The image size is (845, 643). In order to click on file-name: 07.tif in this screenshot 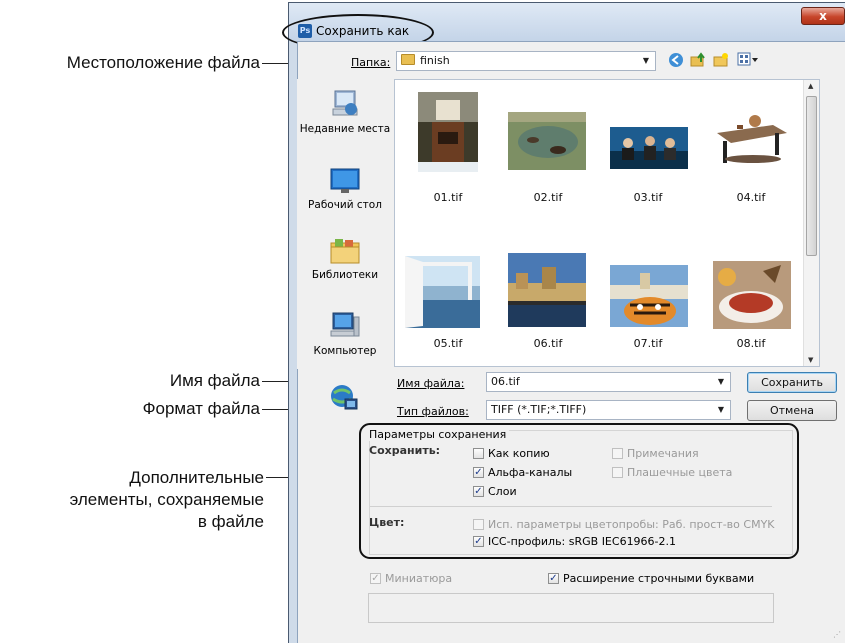, I will do `click(648, 343)`.